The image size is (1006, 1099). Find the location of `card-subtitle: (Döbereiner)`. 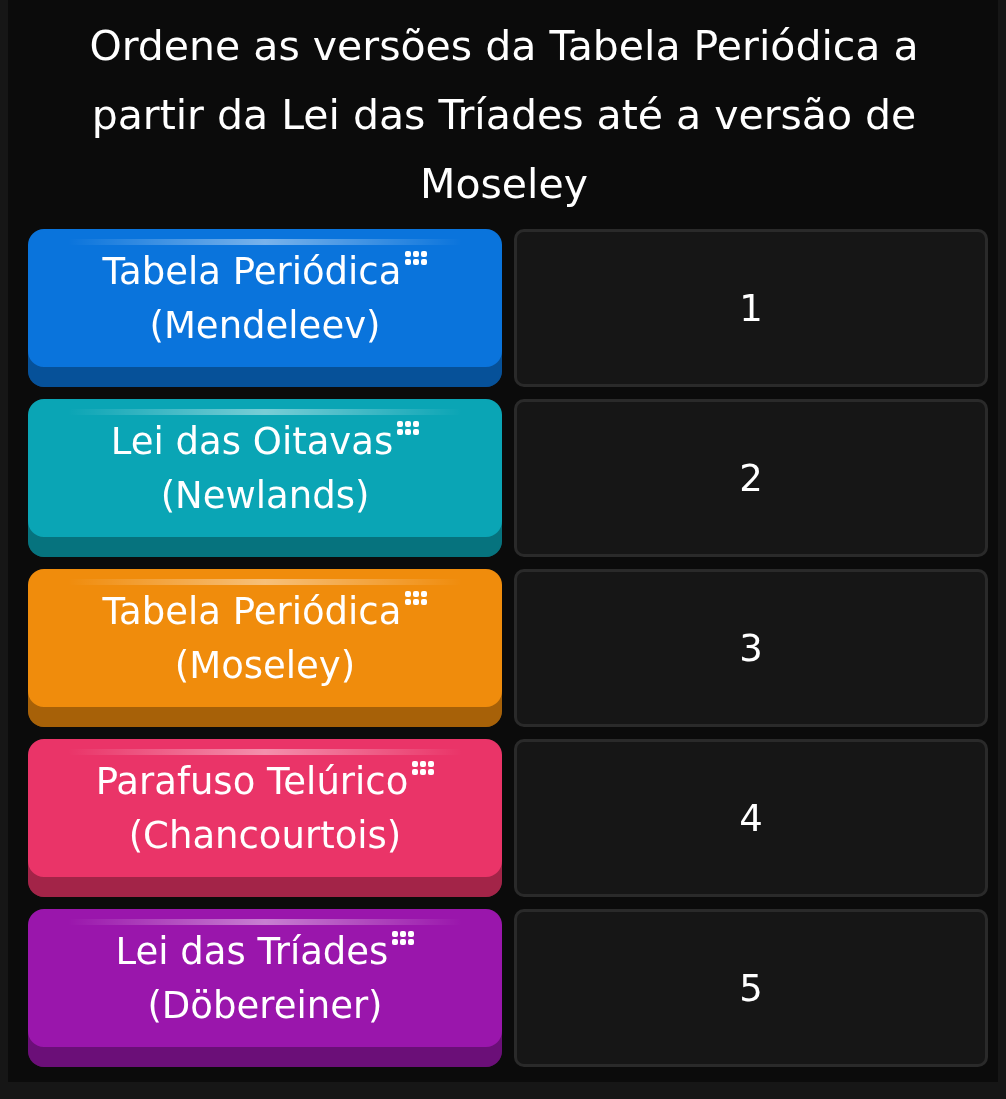

card-subtitle: (Döbereiner) is located at coordinates (265, 1006).